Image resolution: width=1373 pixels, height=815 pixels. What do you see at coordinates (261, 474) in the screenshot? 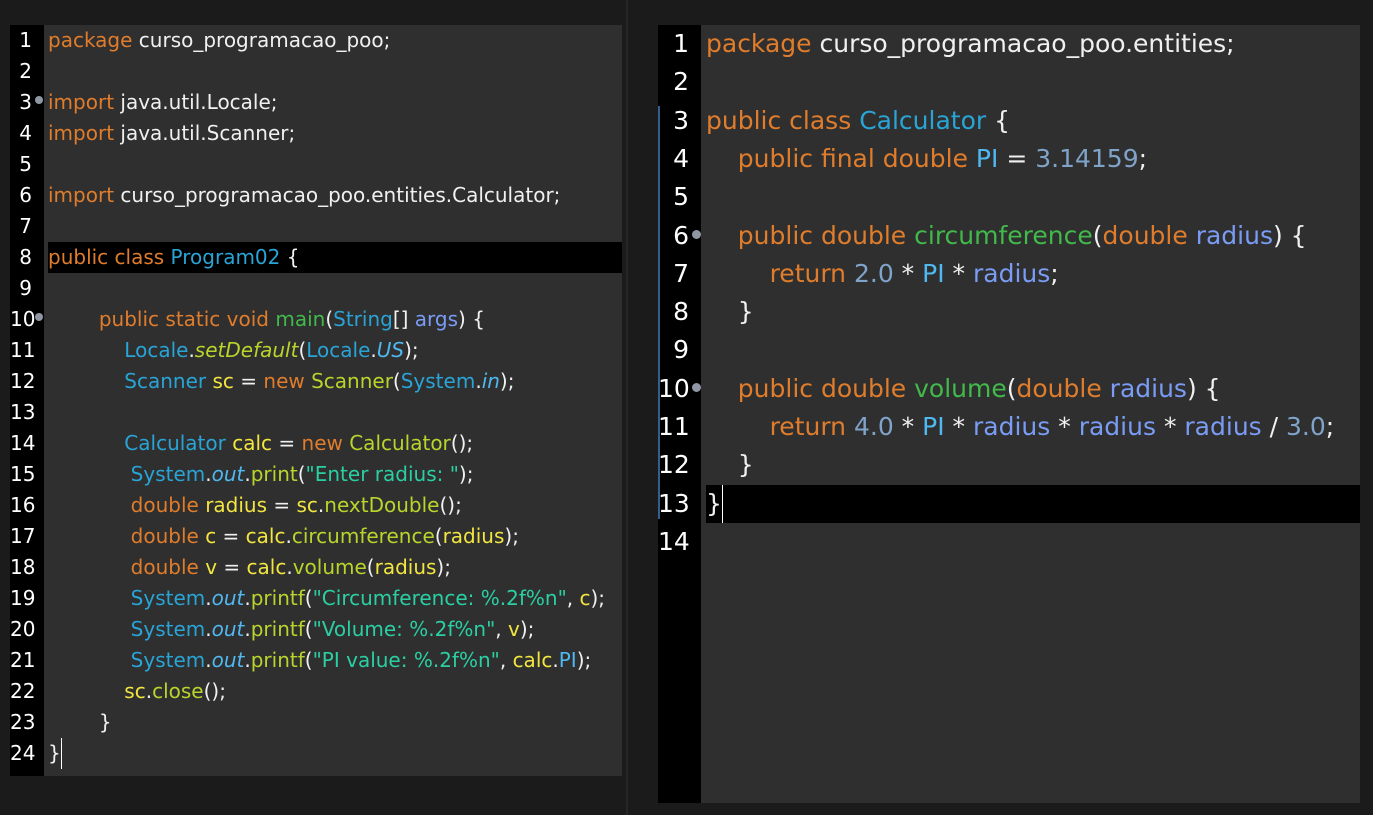
I see `code-text: System.out.print("Enter radius: ");` at bounding box center [261, 474].